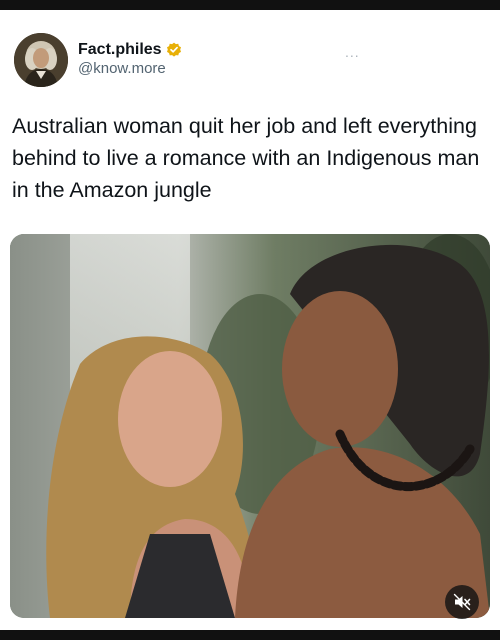 The image size is (500, 640). I want to click on handle: @know.more, so click(122, 69).